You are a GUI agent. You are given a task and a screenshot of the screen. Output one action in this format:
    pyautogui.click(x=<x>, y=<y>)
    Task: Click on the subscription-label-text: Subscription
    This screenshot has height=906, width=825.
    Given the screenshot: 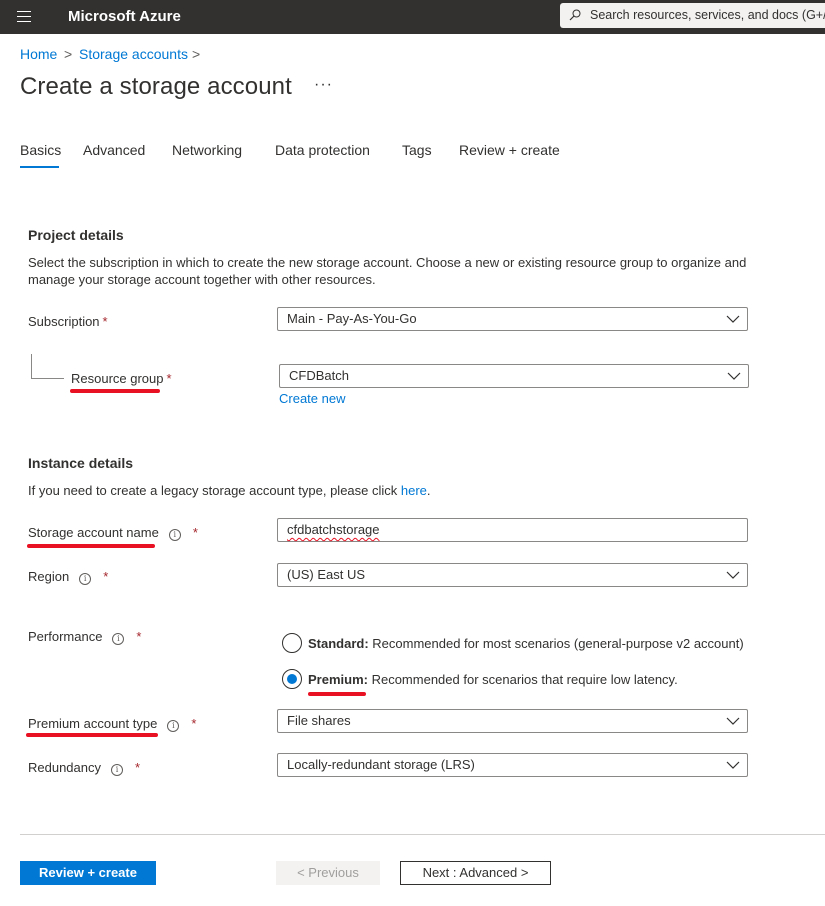 What is the action you would take?
    pyautogui.click(x=64, y=321)
    